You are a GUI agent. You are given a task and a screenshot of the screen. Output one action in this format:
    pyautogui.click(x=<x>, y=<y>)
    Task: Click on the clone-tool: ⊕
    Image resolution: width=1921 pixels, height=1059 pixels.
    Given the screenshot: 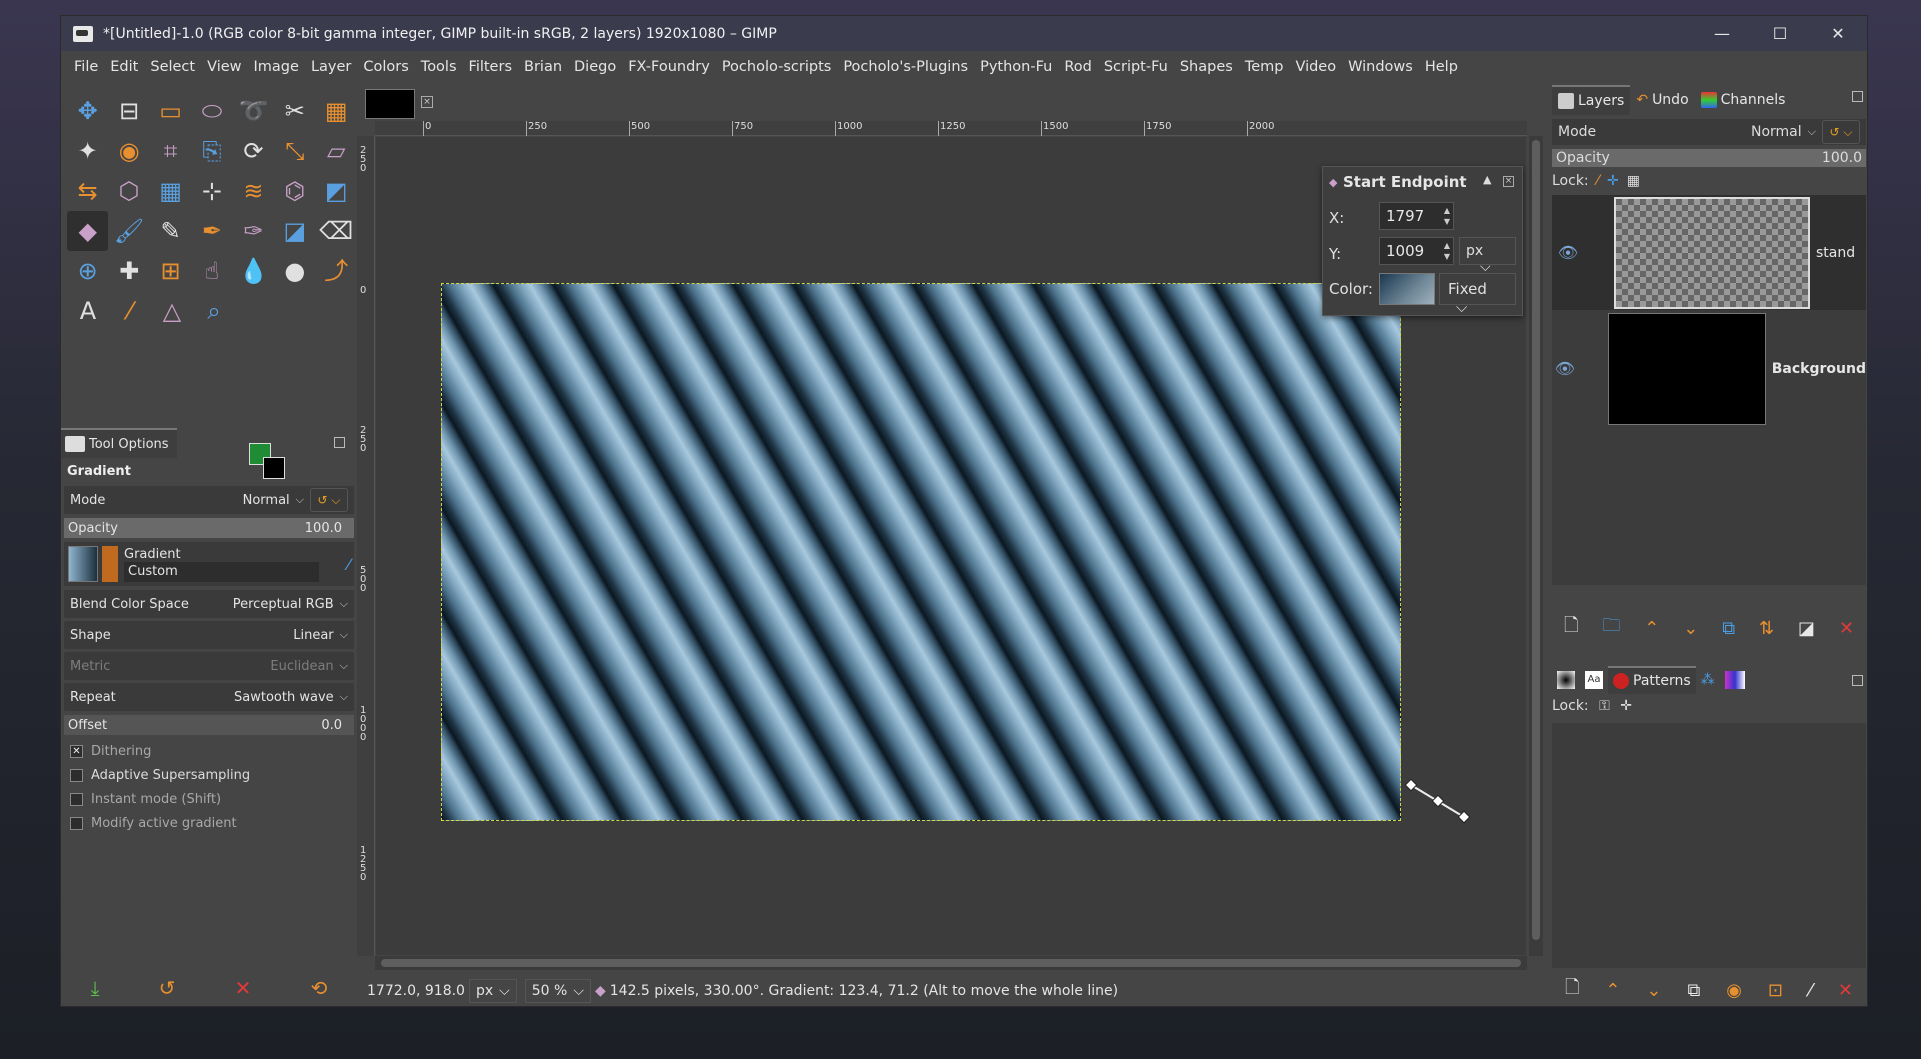 What is the action you would take?
    pyautogui.click(x=87, y=271)
    